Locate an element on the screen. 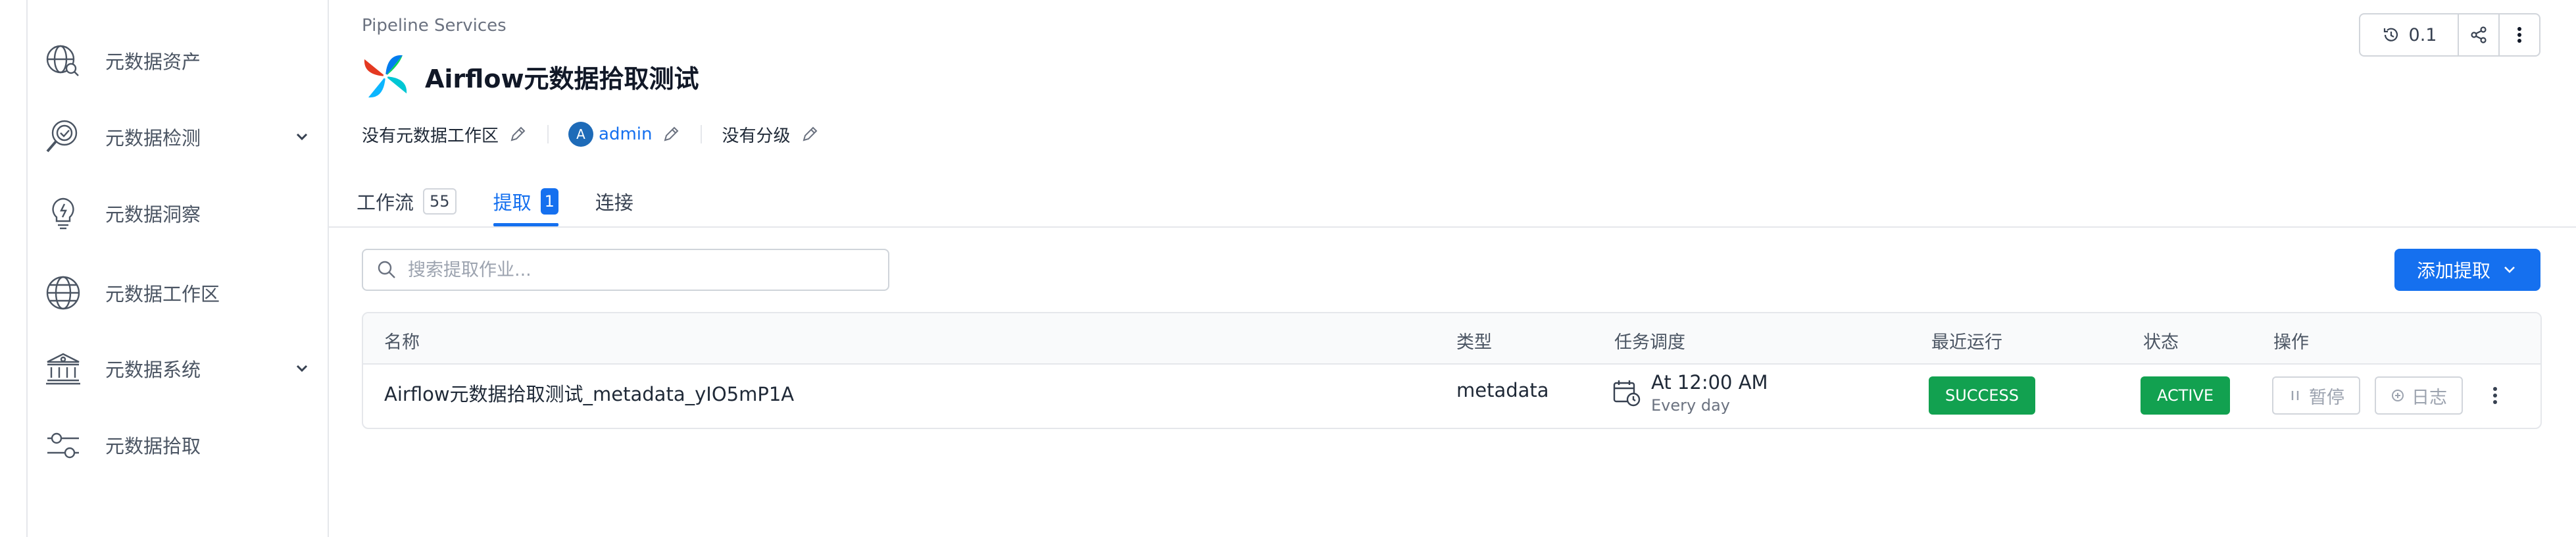  logs-icon is located at coordinates (2398, 395).